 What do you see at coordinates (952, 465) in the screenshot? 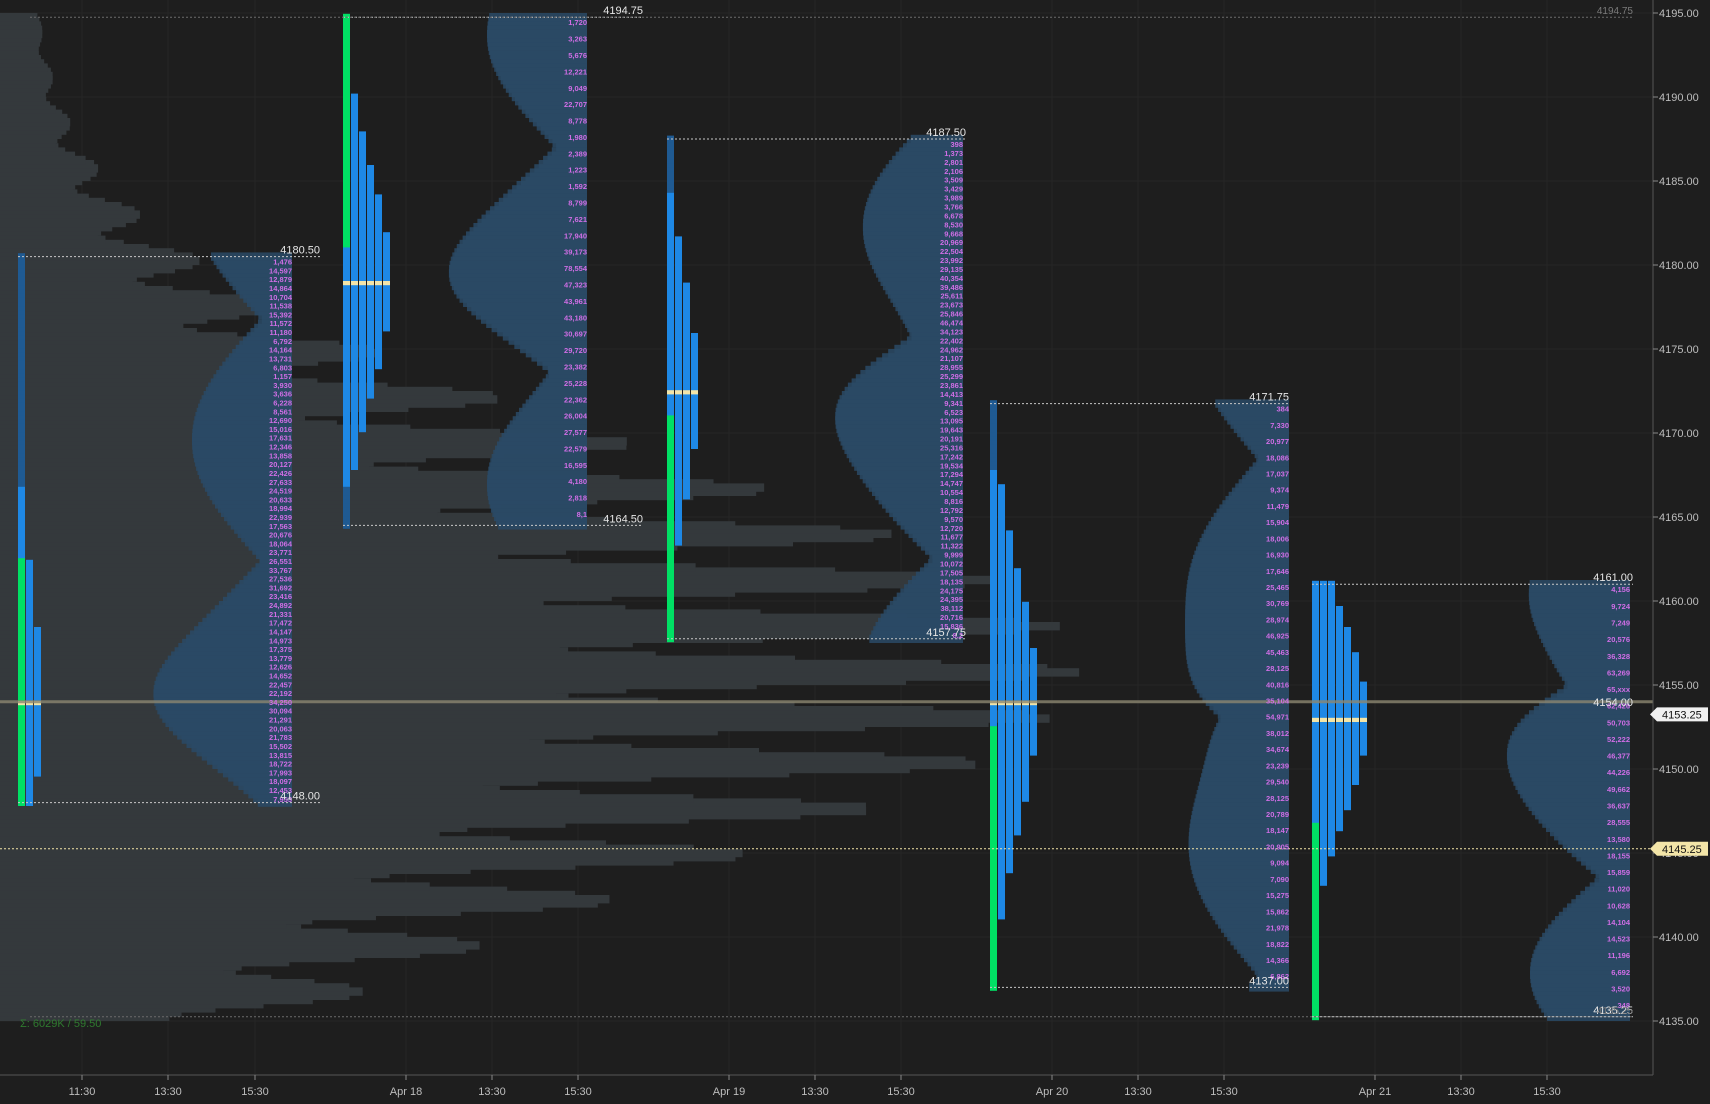
I see `volume-label: 19,534` at bounding box center [952, 465].